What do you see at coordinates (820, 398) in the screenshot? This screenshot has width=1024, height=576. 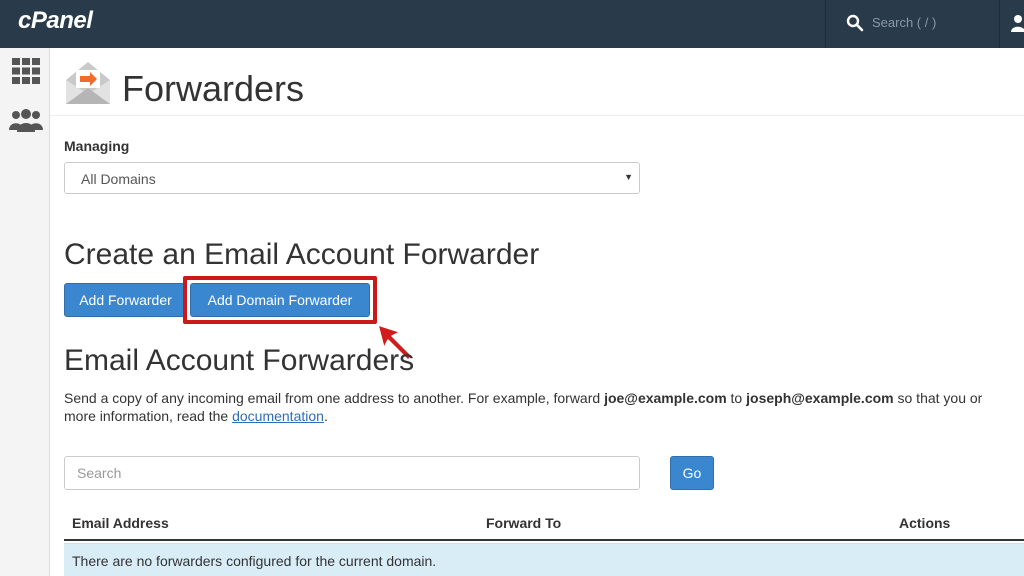 I see `example-to-address: joseph@example.com` at bounding box center [820, 398].